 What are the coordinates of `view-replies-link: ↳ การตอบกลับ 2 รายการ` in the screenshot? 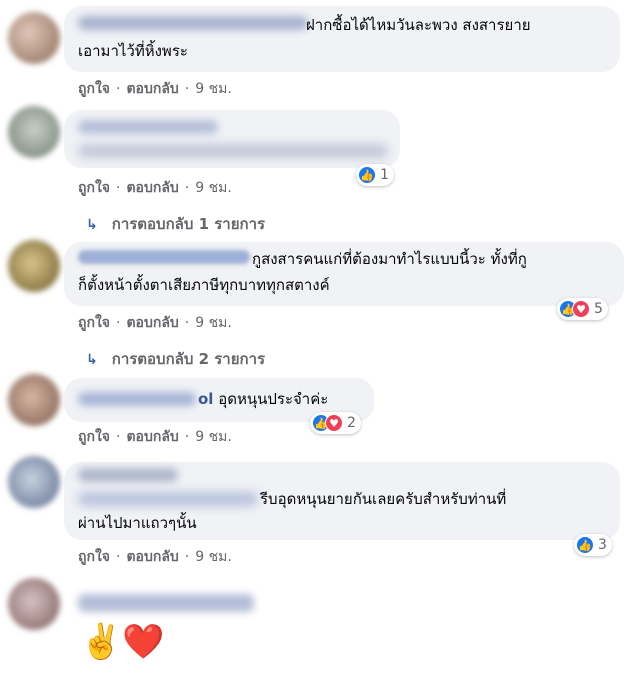 It's located at (175, 359).